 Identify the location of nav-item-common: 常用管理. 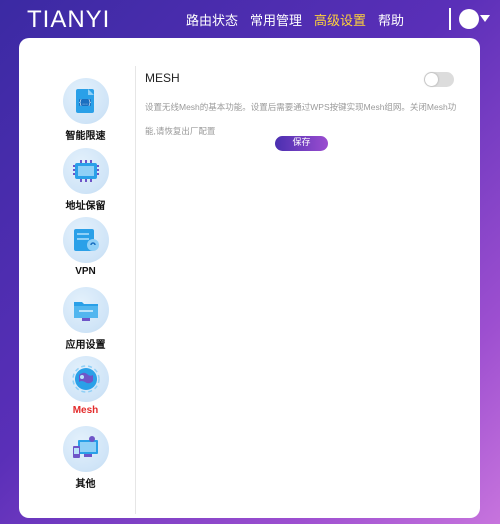
(276, 19).